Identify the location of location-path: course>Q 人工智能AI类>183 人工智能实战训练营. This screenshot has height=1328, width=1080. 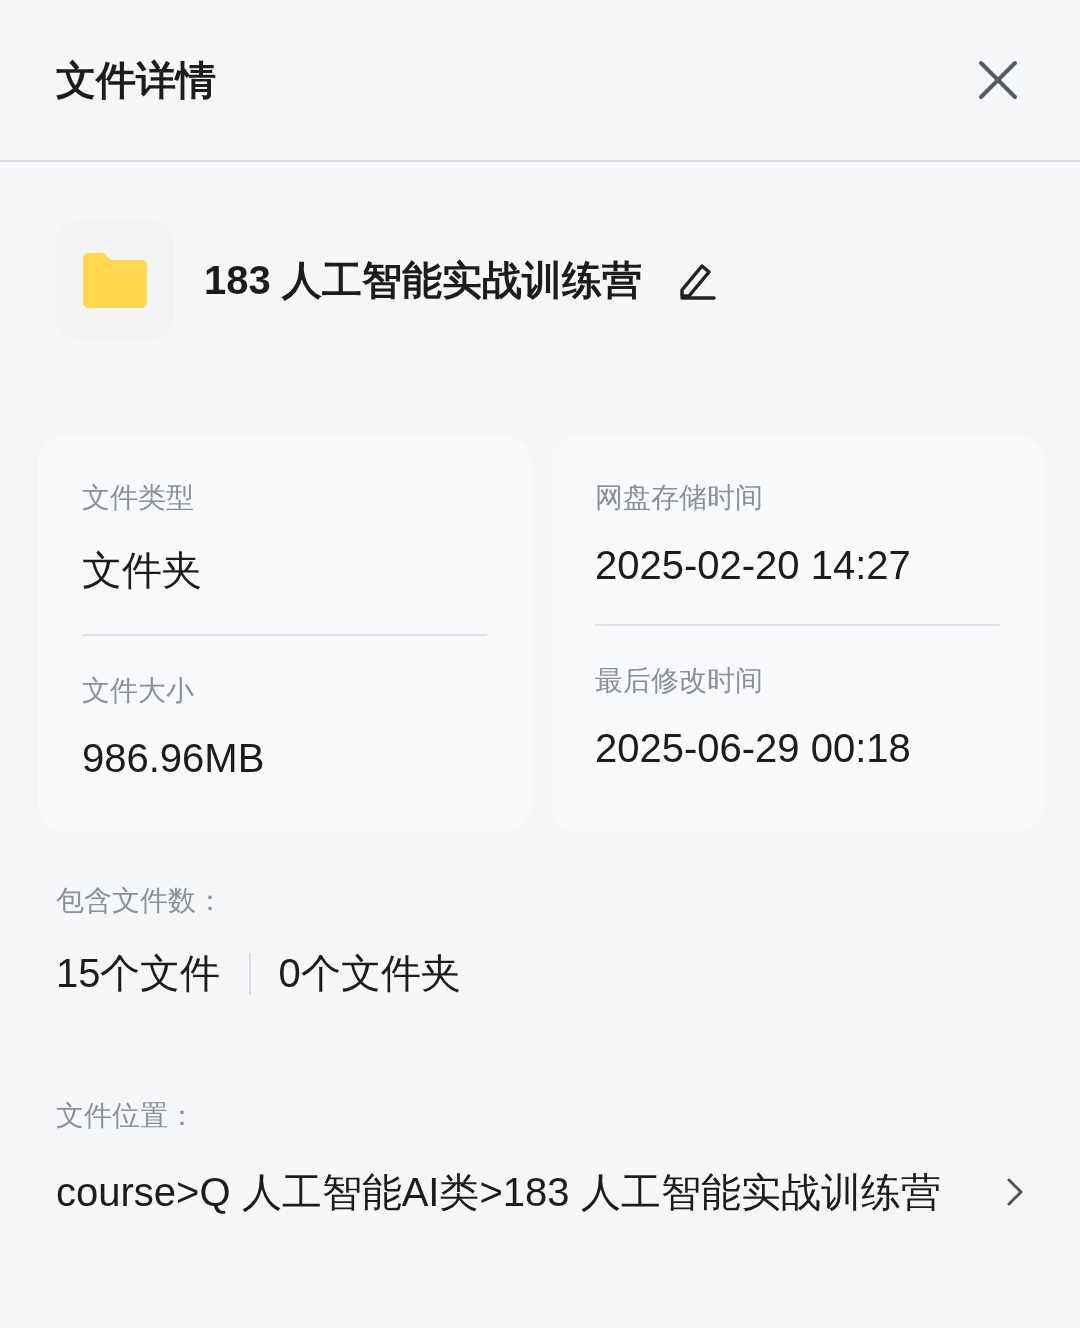
(501, 1192).